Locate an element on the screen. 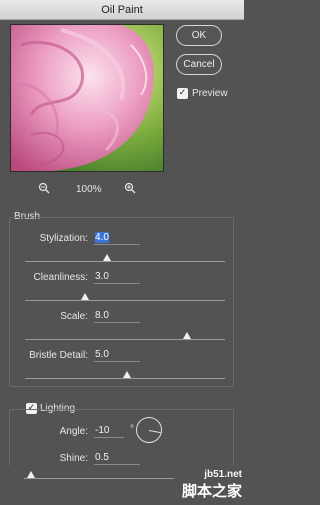 This screenshot has width=320, height=505. watermark: jb51.net 脚本之家 is located at coordinates (212, 485).